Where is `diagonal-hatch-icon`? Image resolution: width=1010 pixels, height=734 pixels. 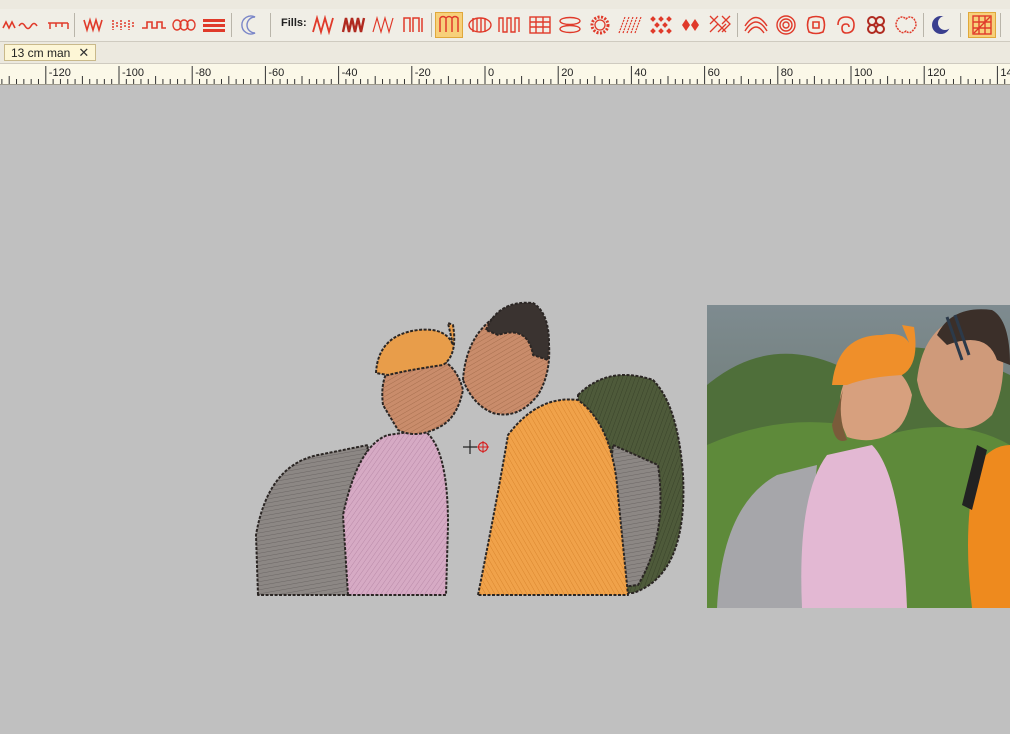 diagonal-hatch-icon is located at coordinates (630, 25).